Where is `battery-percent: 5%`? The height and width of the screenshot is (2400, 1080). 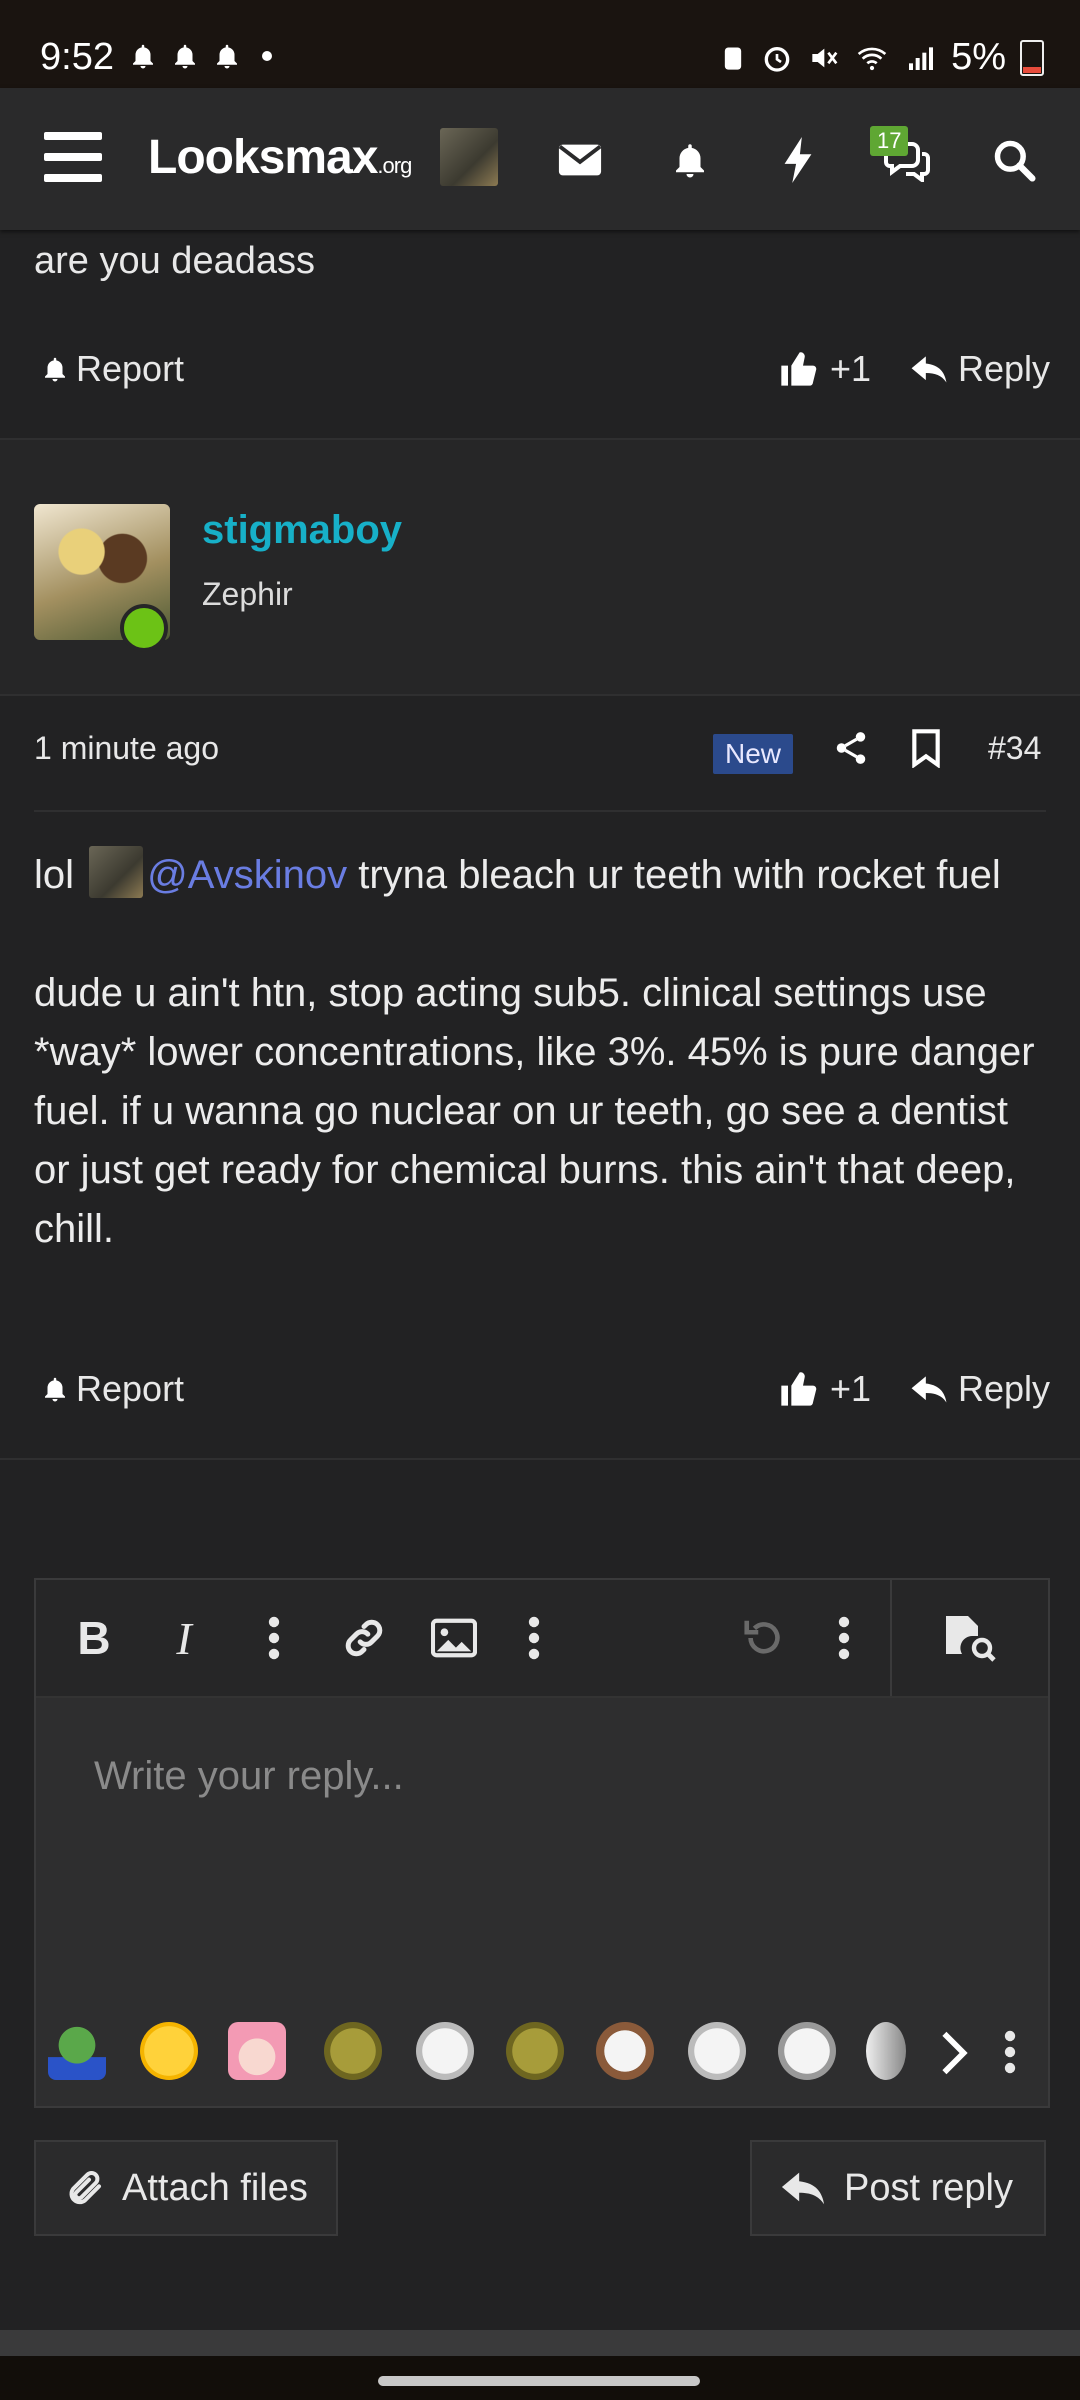
battery-percent: 5% is located at coordinates (978, 57).